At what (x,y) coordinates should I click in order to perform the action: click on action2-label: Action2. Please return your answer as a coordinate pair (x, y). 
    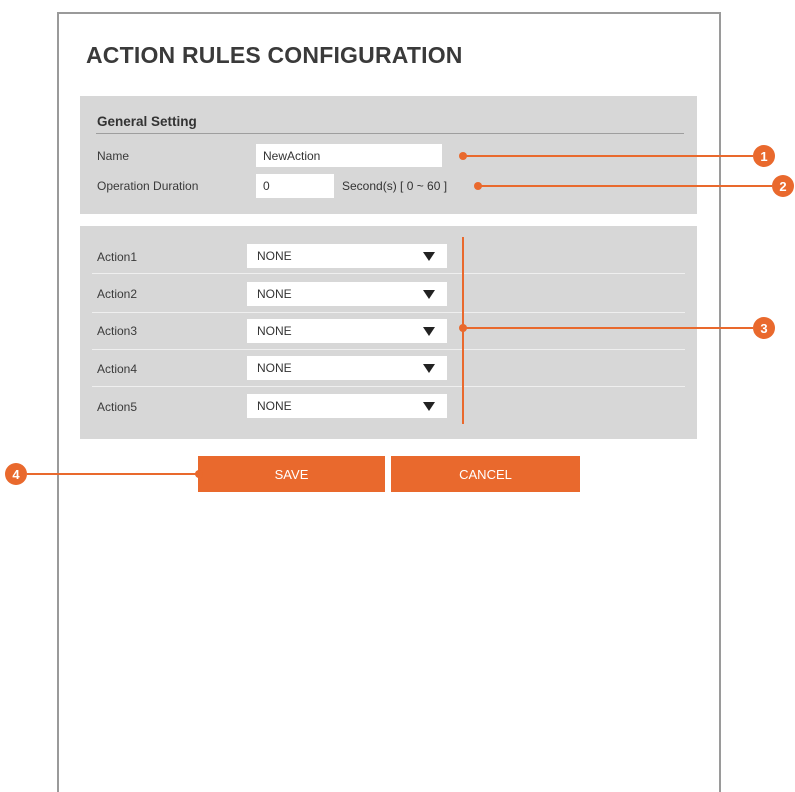
    Looking at the image, I should click on (117, 294).